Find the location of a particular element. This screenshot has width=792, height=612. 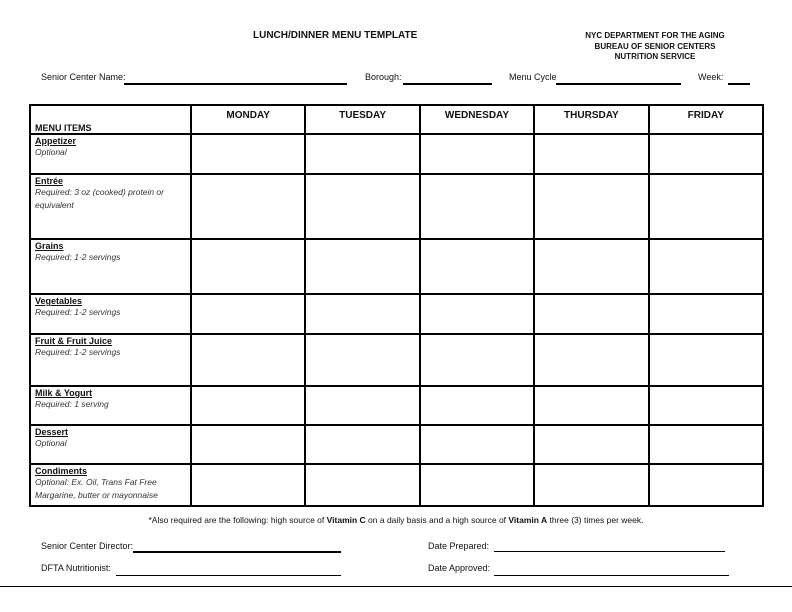

row-label: Dessert Optional is located at coordinates (110, 444).